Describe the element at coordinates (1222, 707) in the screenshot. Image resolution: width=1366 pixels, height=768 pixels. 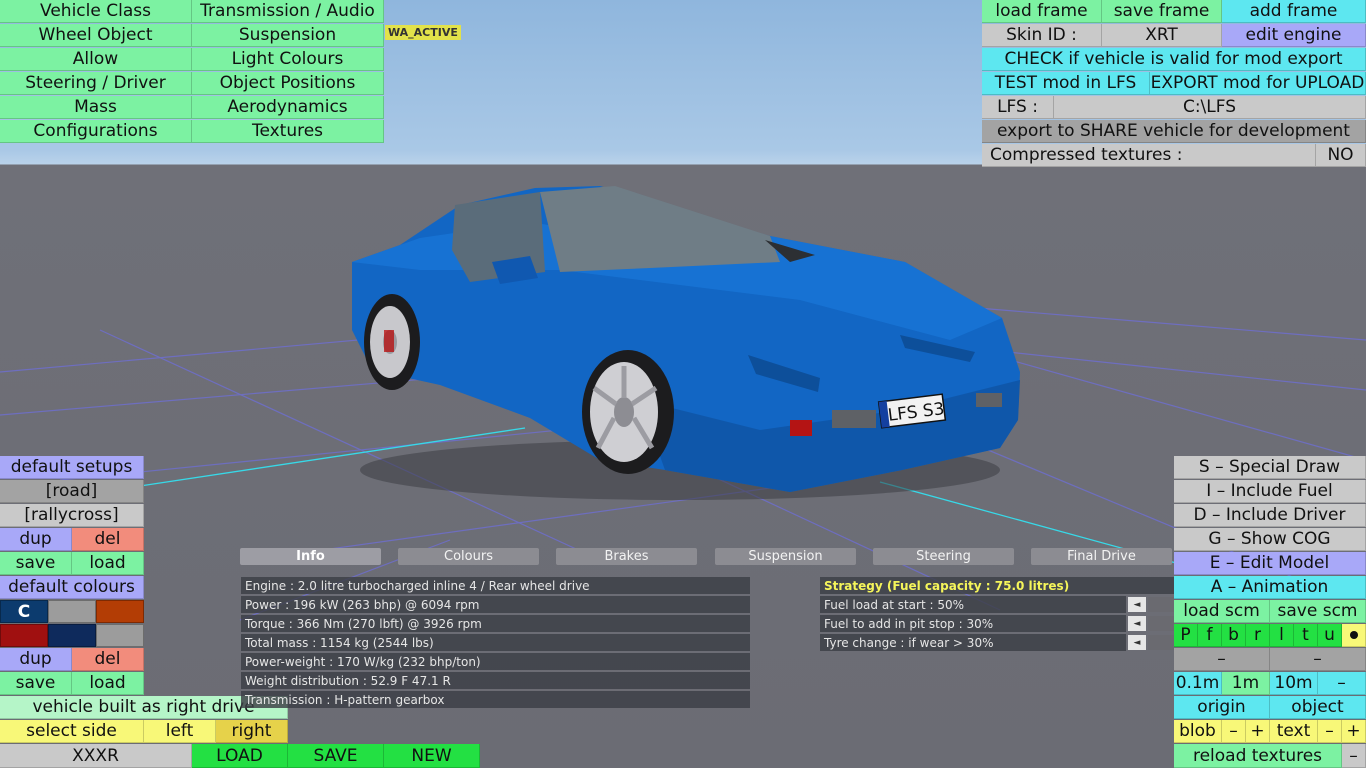
I see `origin-button: origin` at that location.